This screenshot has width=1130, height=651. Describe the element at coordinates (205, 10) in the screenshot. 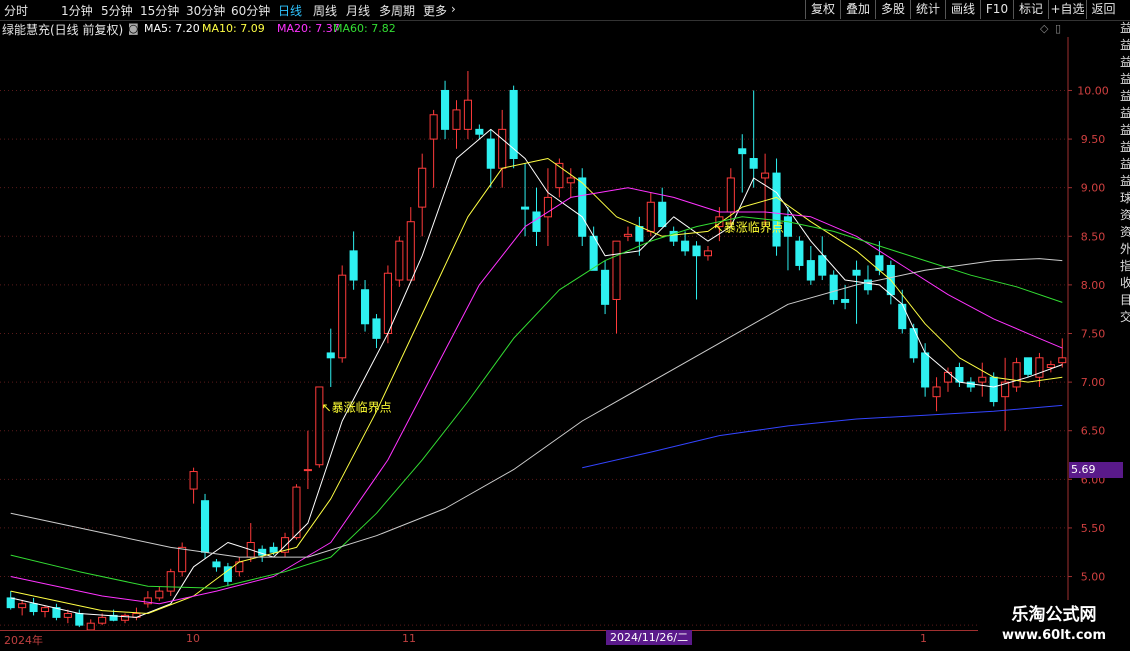

I see `period-tab-30min: 30分钟` at that location.